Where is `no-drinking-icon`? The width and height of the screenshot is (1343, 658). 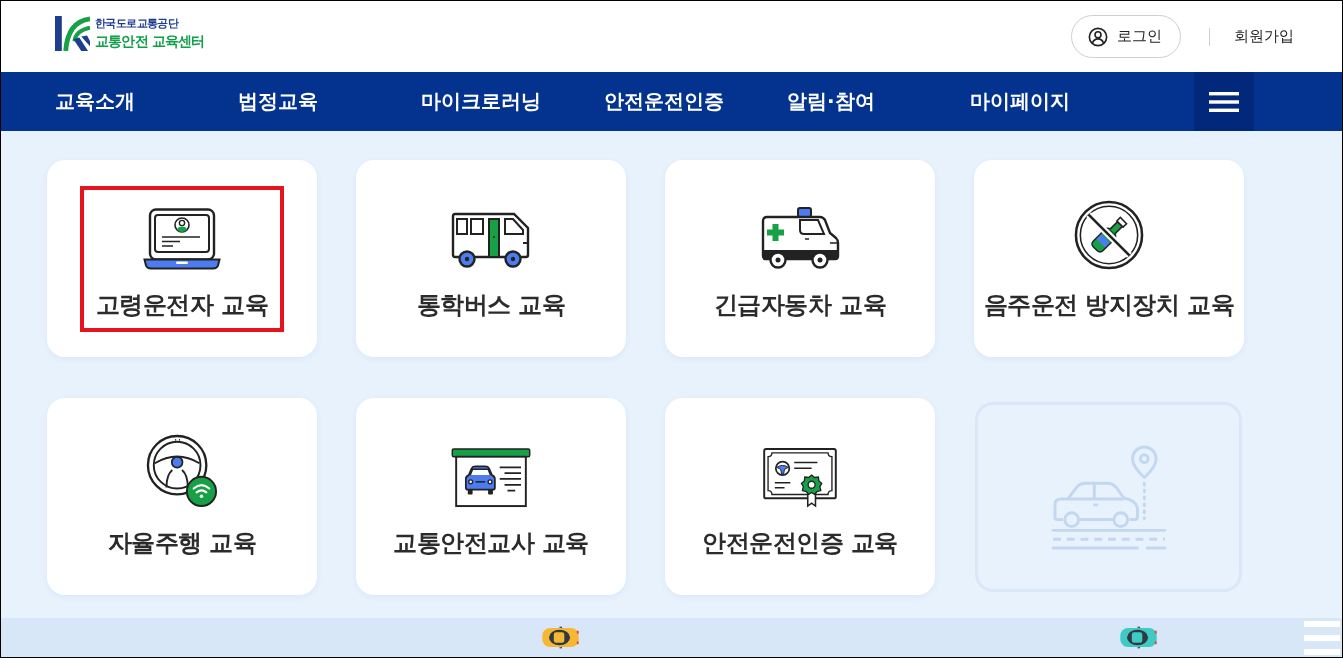
no-drinking-icon is located at coordinates (1109, 234).